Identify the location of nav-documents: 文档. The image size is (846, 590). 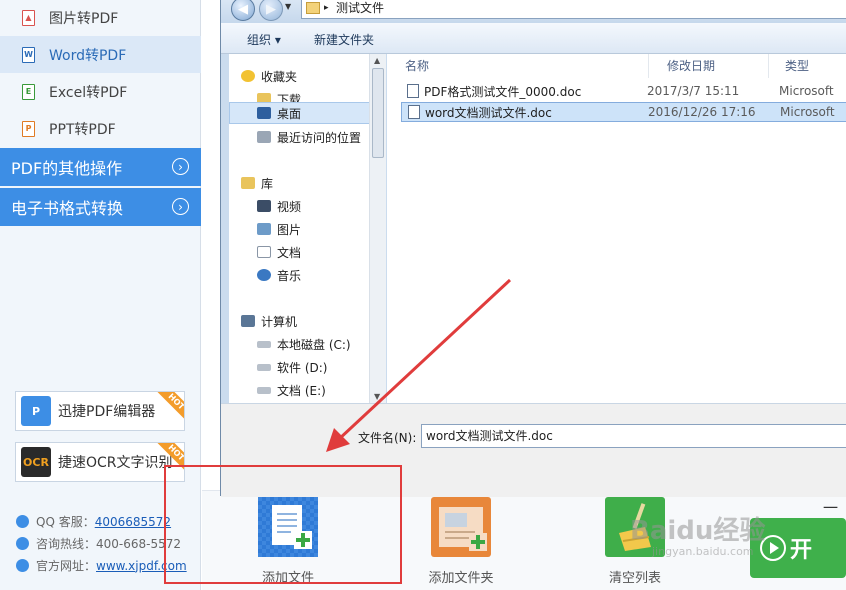
(279, 252).